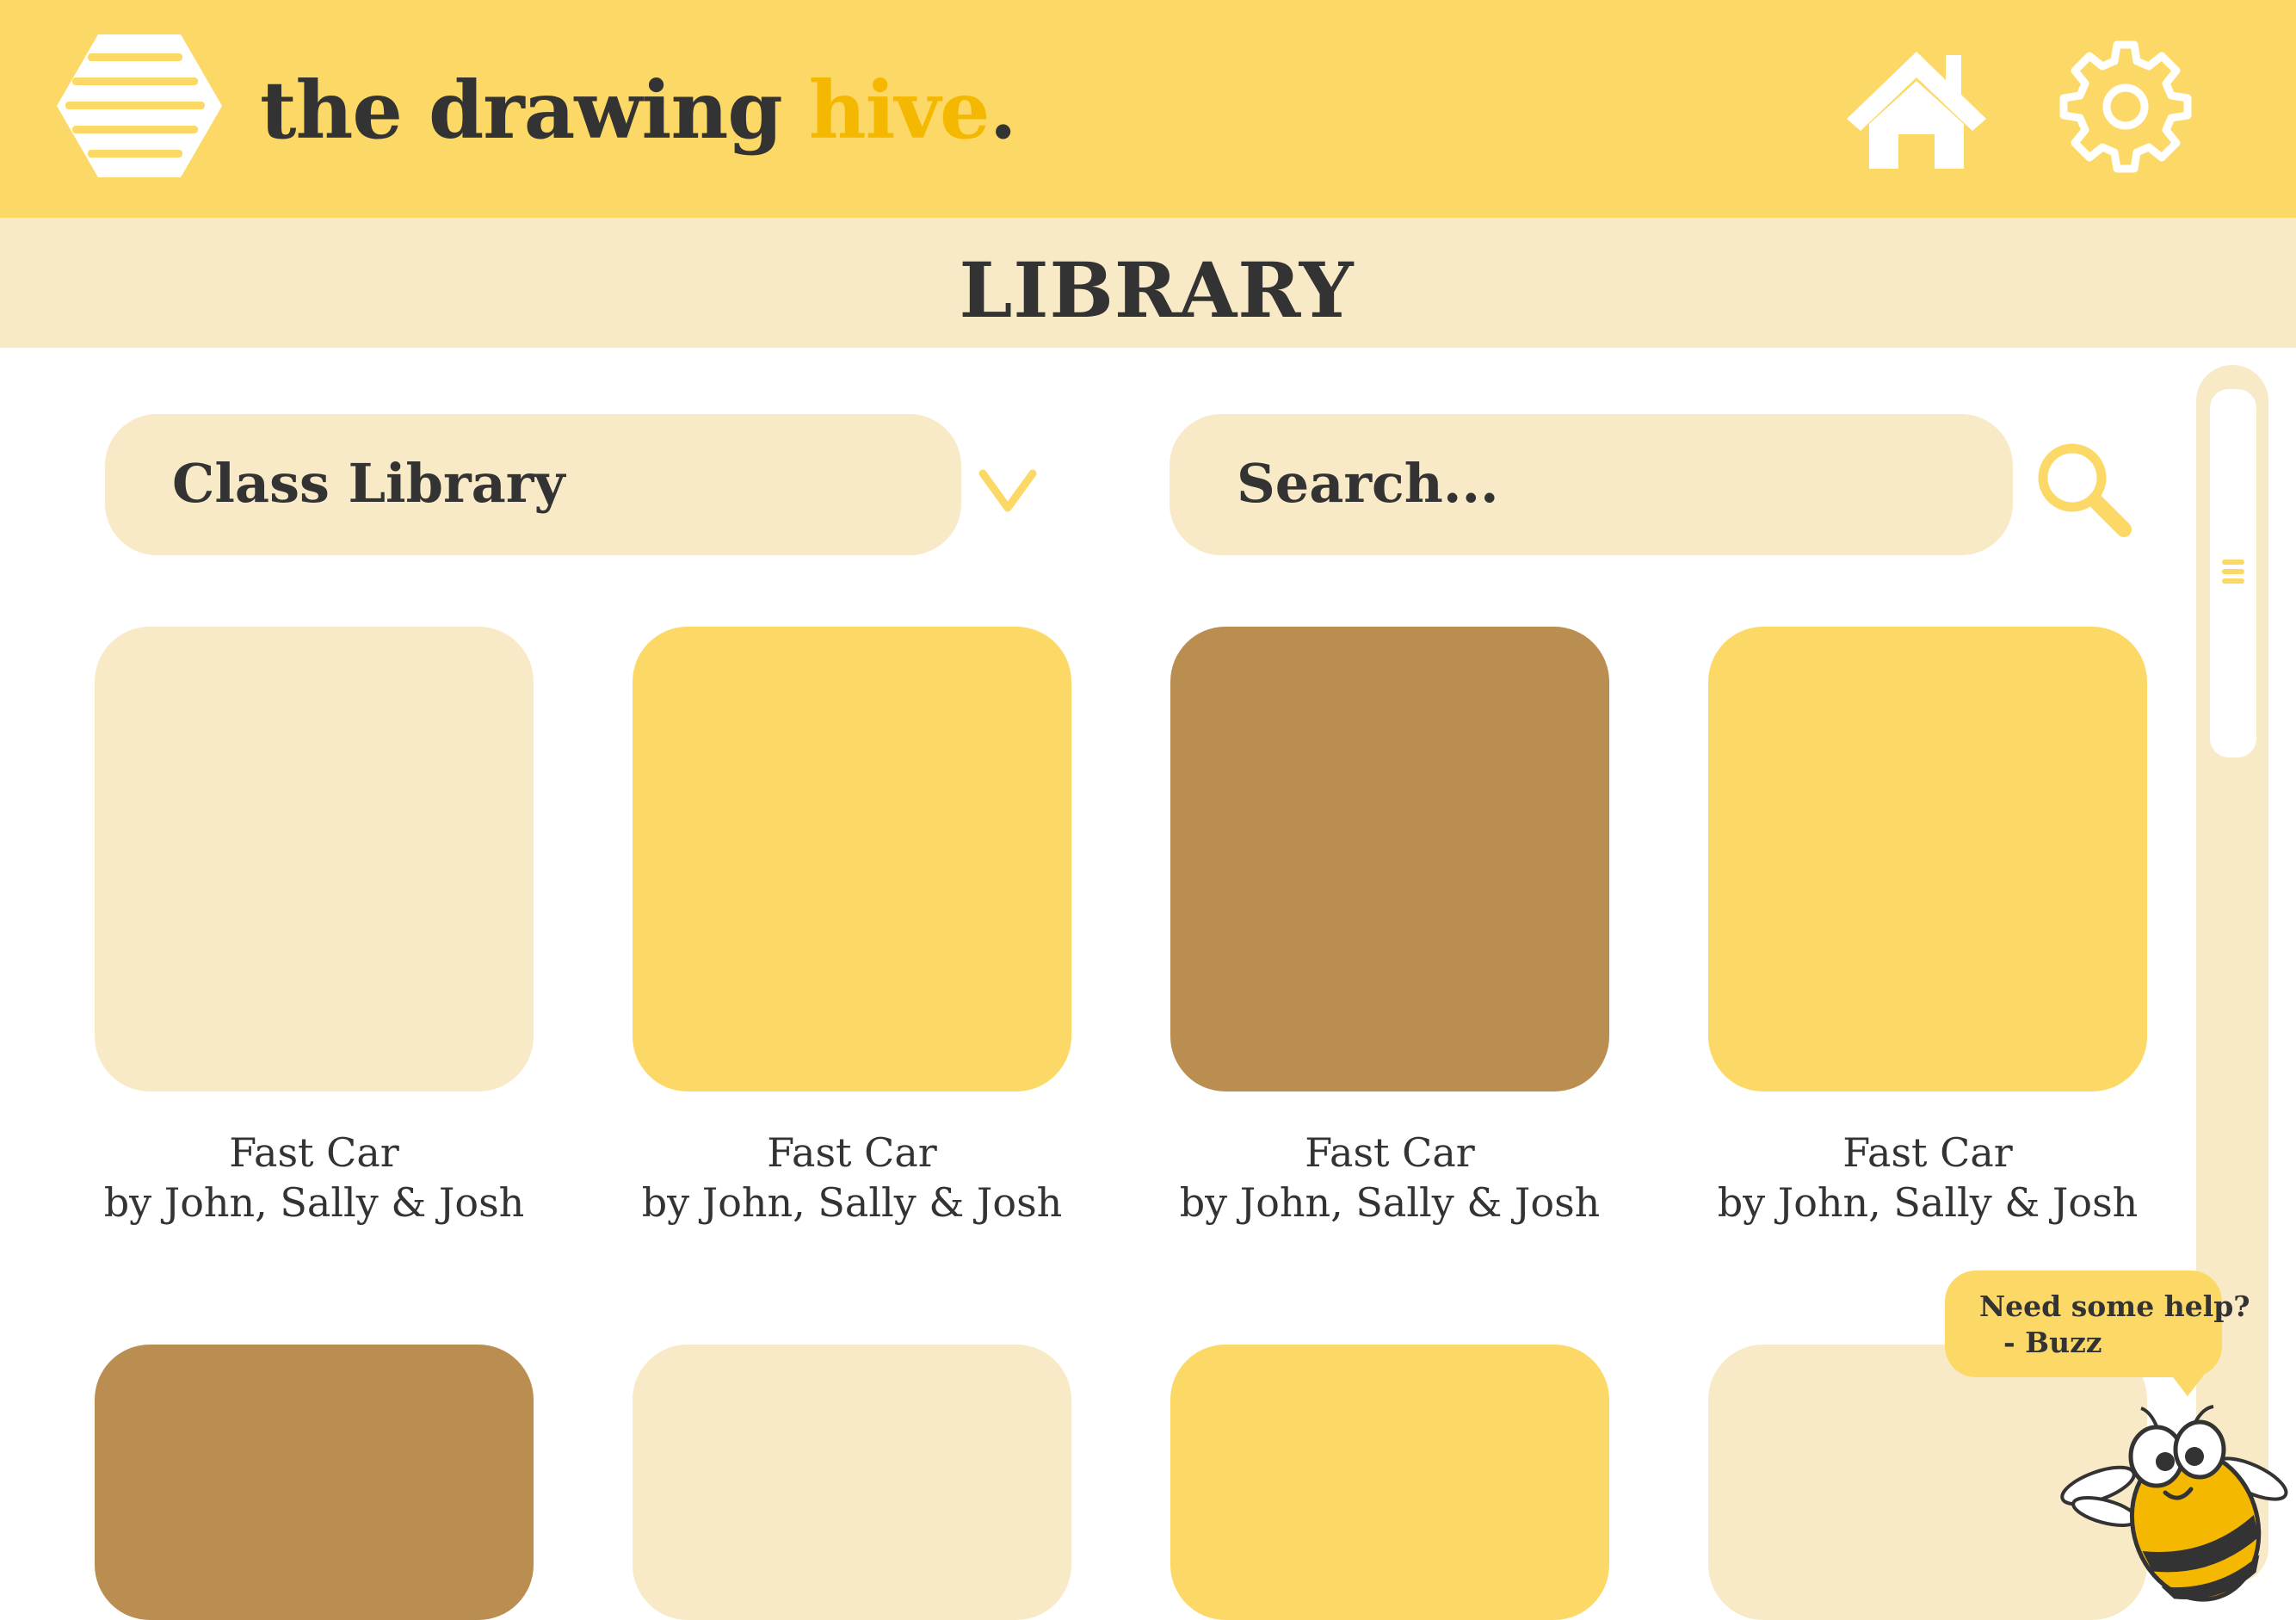  I want to click on library-dropdown-value: Class Library, so click(368, 483).